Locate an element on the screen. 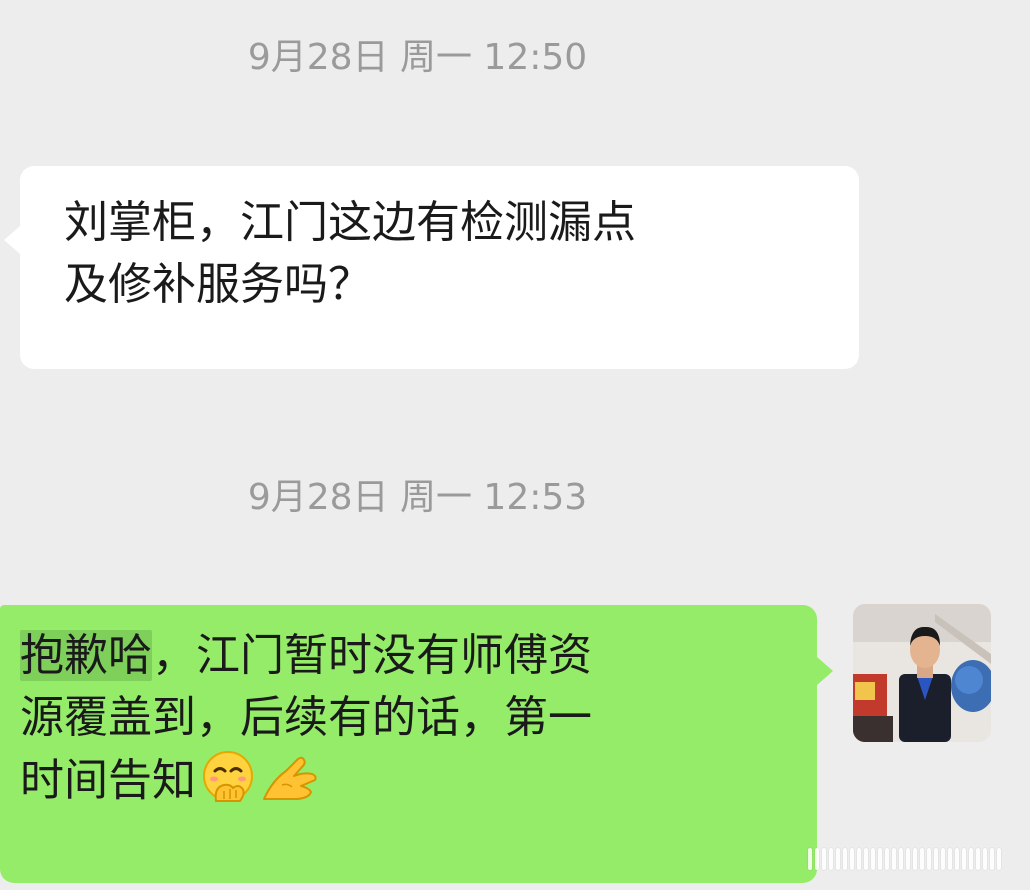  timestamp-2: 9月28日 周一 12:53 is located at coordinates (417, 497).